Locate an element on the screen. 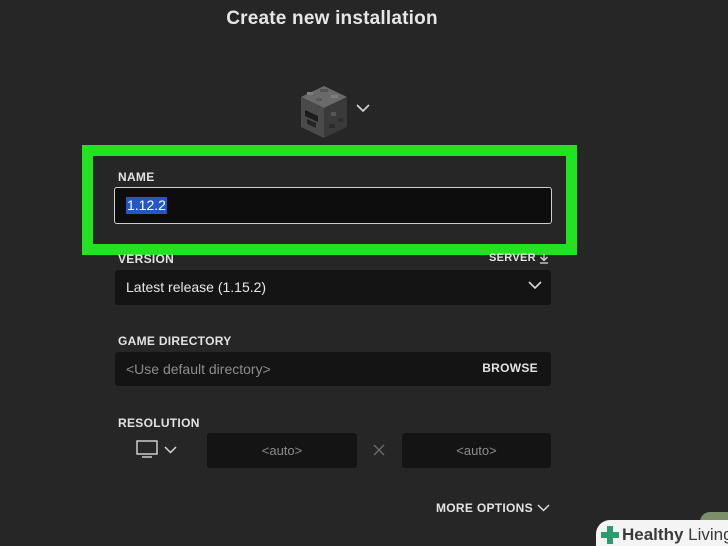 The width and height of the screenshot is (728, 546). resolution-height-value: <auto> is located at coordinates (476, 450).